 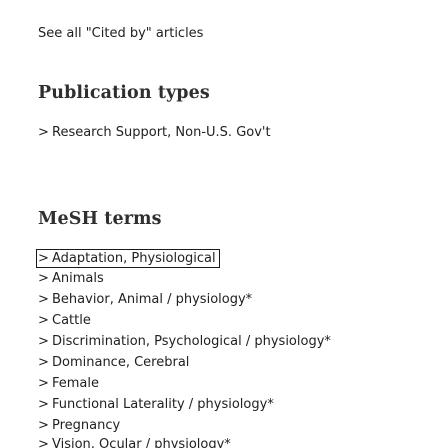 What do you see at coordinates (124, 93) in the screenshot?
I see `publication-types-heading: Publication types` at bounding box center [124, 93].